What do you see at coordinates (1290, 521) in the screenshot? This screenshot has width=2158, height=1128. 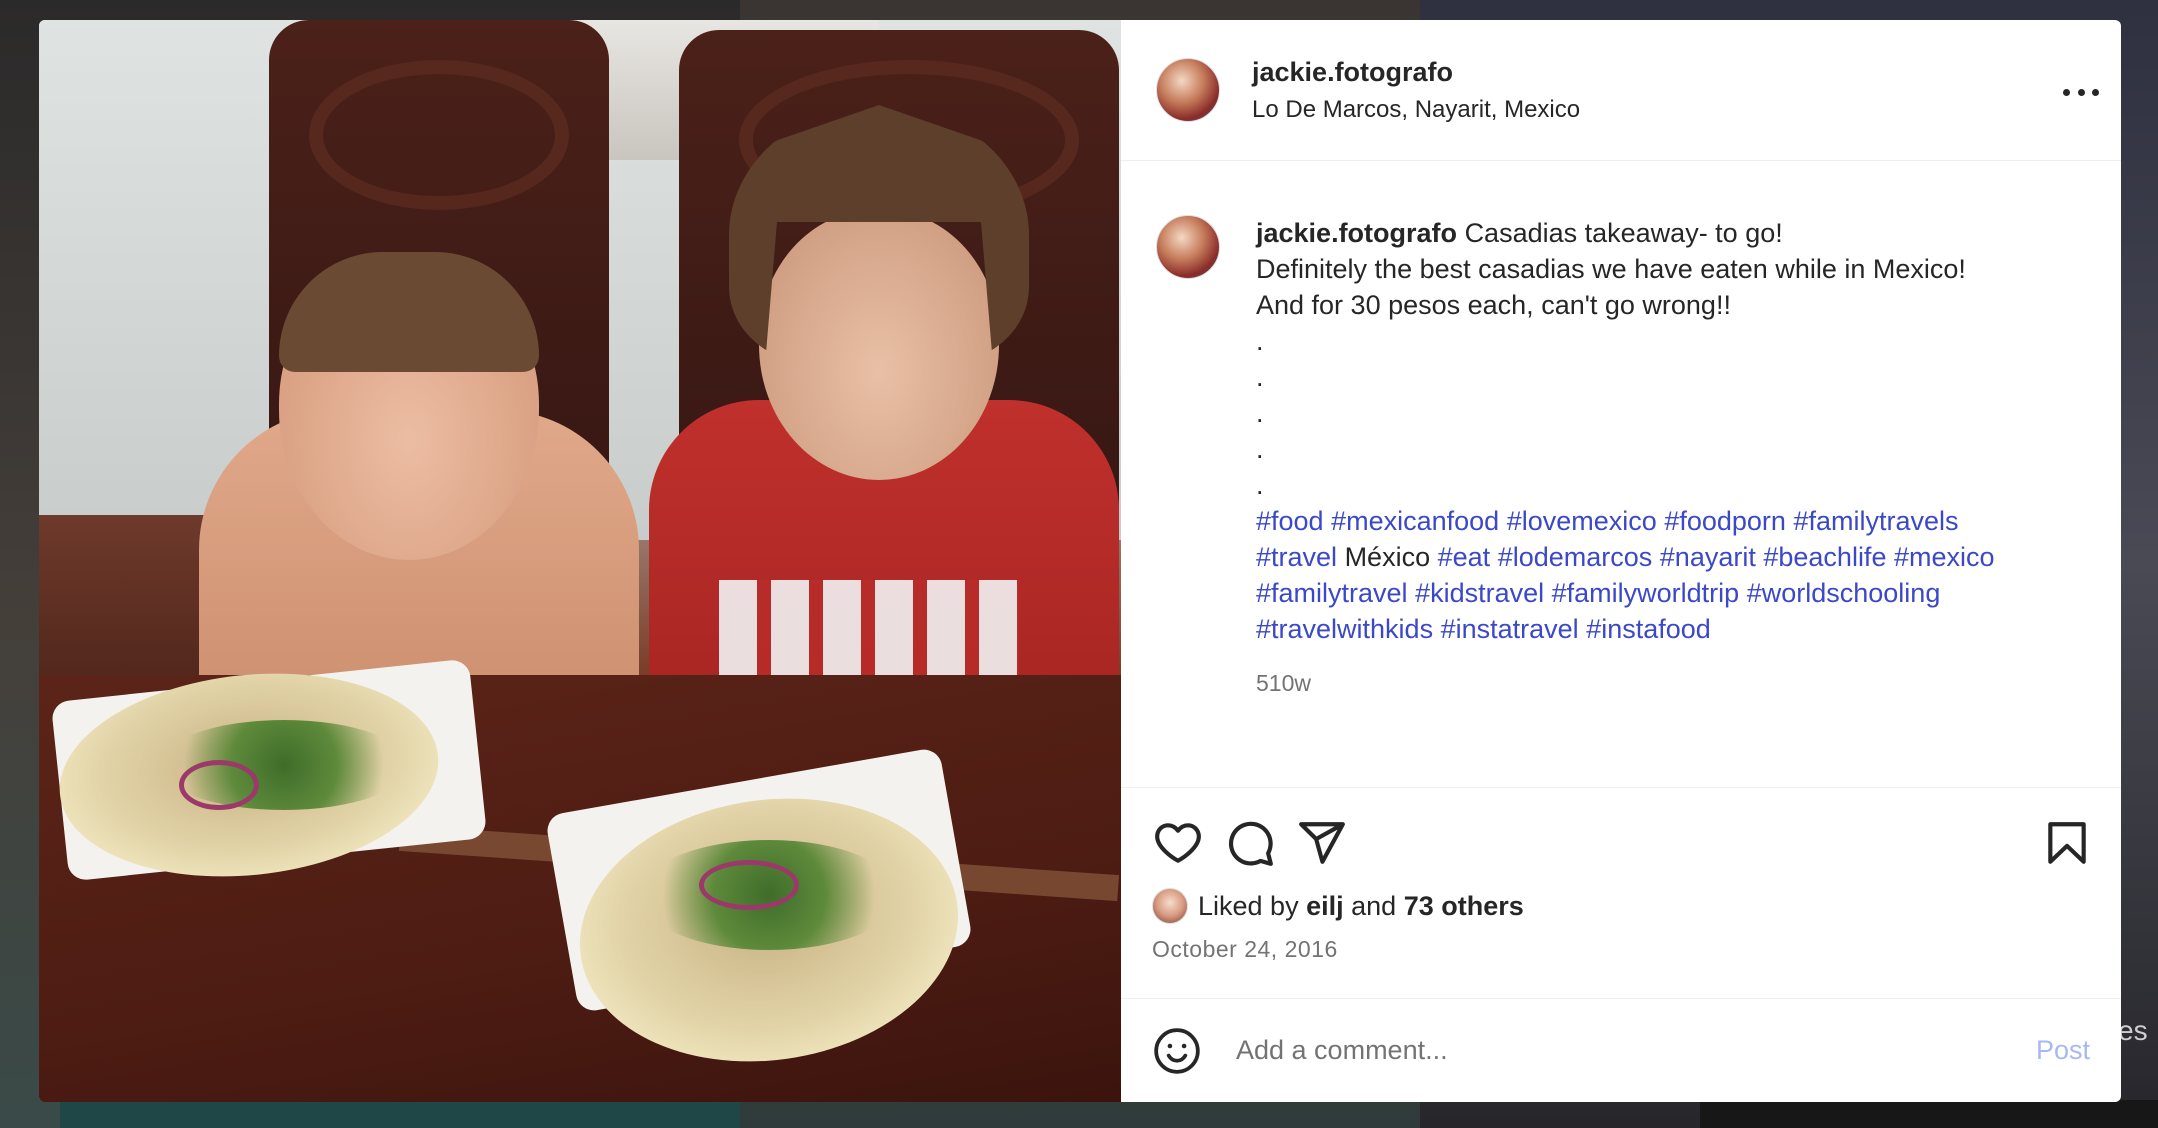 I see `hashtag-link: #food` at bounding box center [1290, 521].